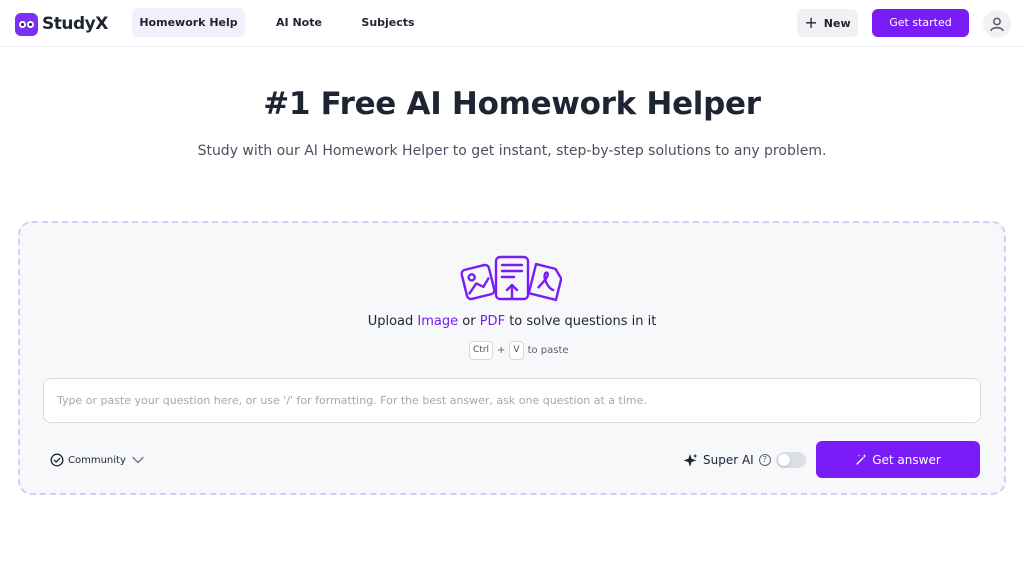  What do you see at coordinates (492, 321) in the screenshot?
I see `upload-pdf-link: PDF` at bounding box center [492, 321].